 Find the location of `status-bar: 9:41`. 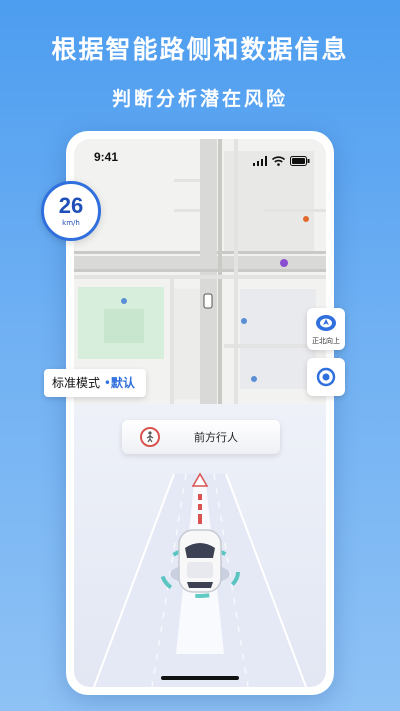

status-bar: 9:41 is located at coordinates (200, 158).